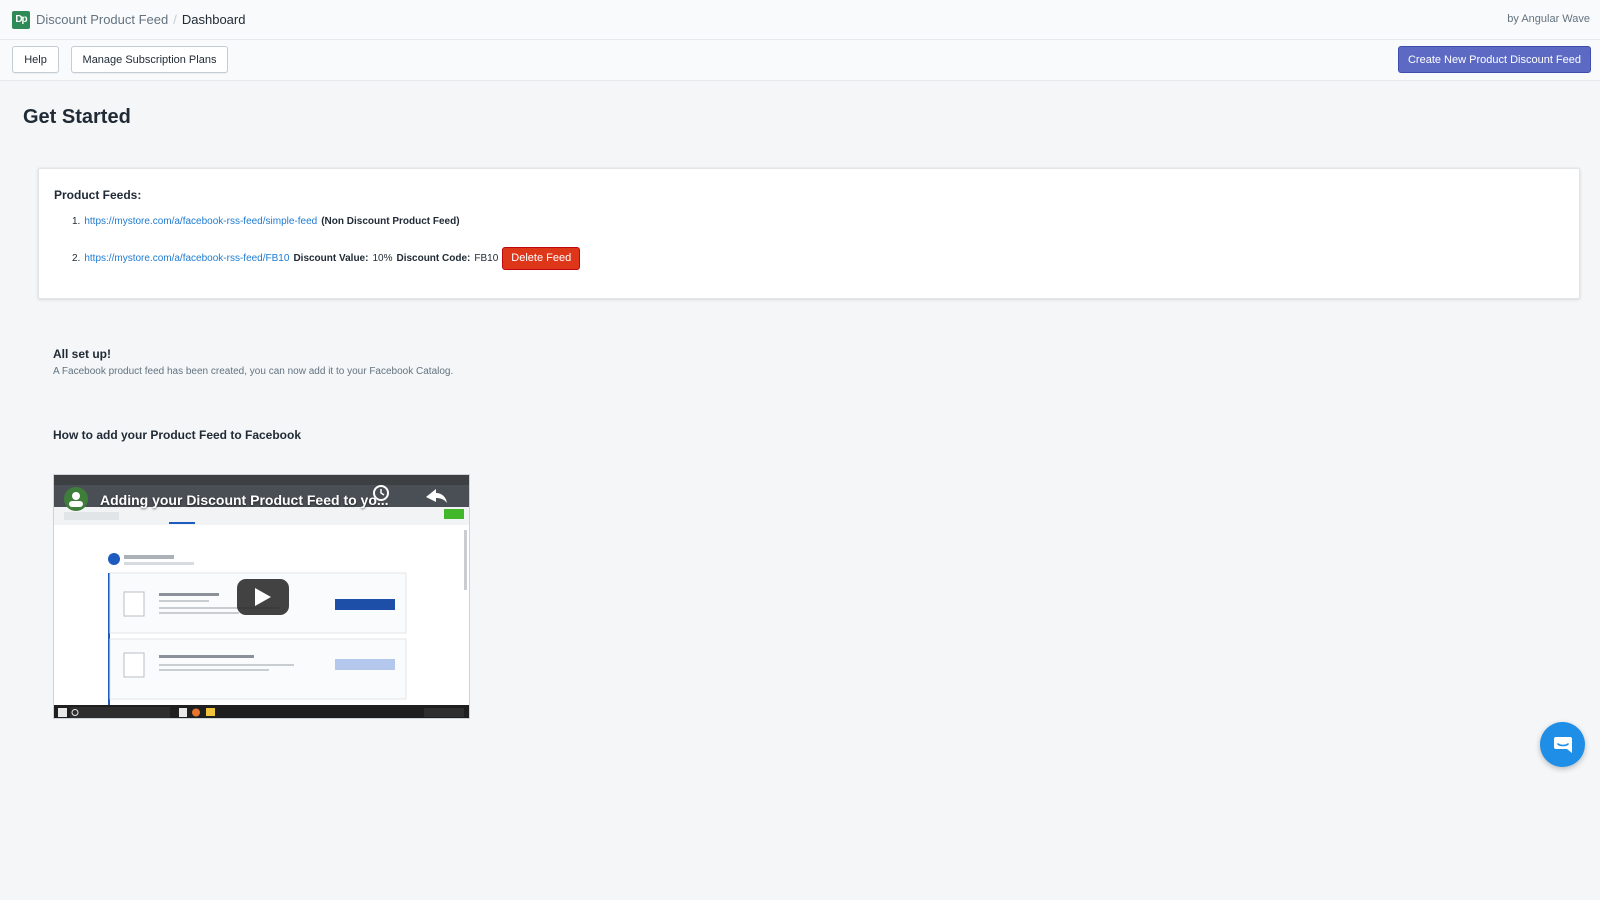 Image resolution: width=1600 pixels, height=900 pixels. What do you see at coordinates (82, 354) in the screenshot?
I see `setup-title: All set up!` at bounding box center [82, 354].